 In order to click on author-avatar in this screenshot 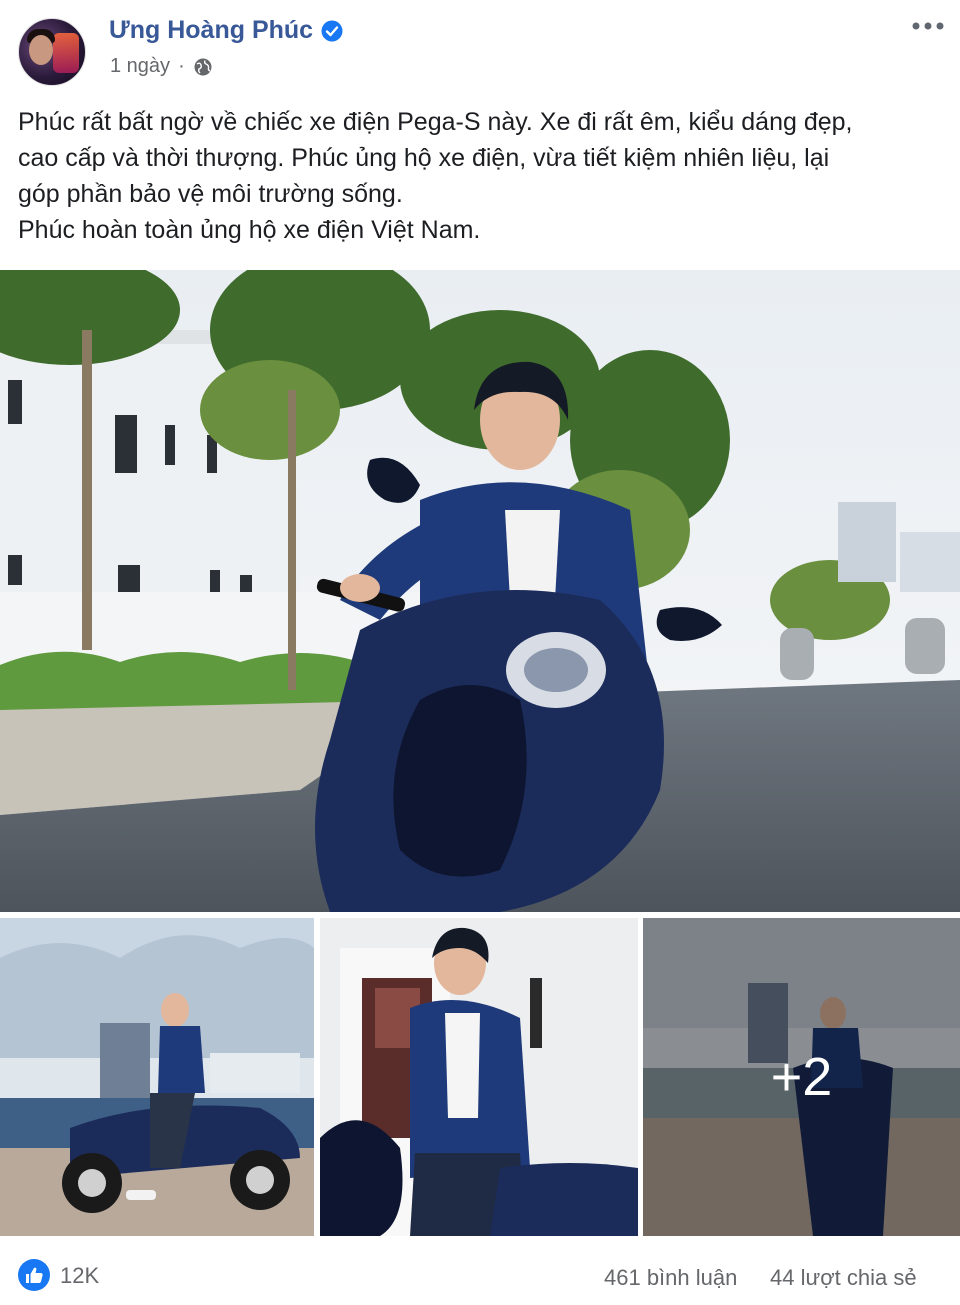, I will do `click(52, 52)`.